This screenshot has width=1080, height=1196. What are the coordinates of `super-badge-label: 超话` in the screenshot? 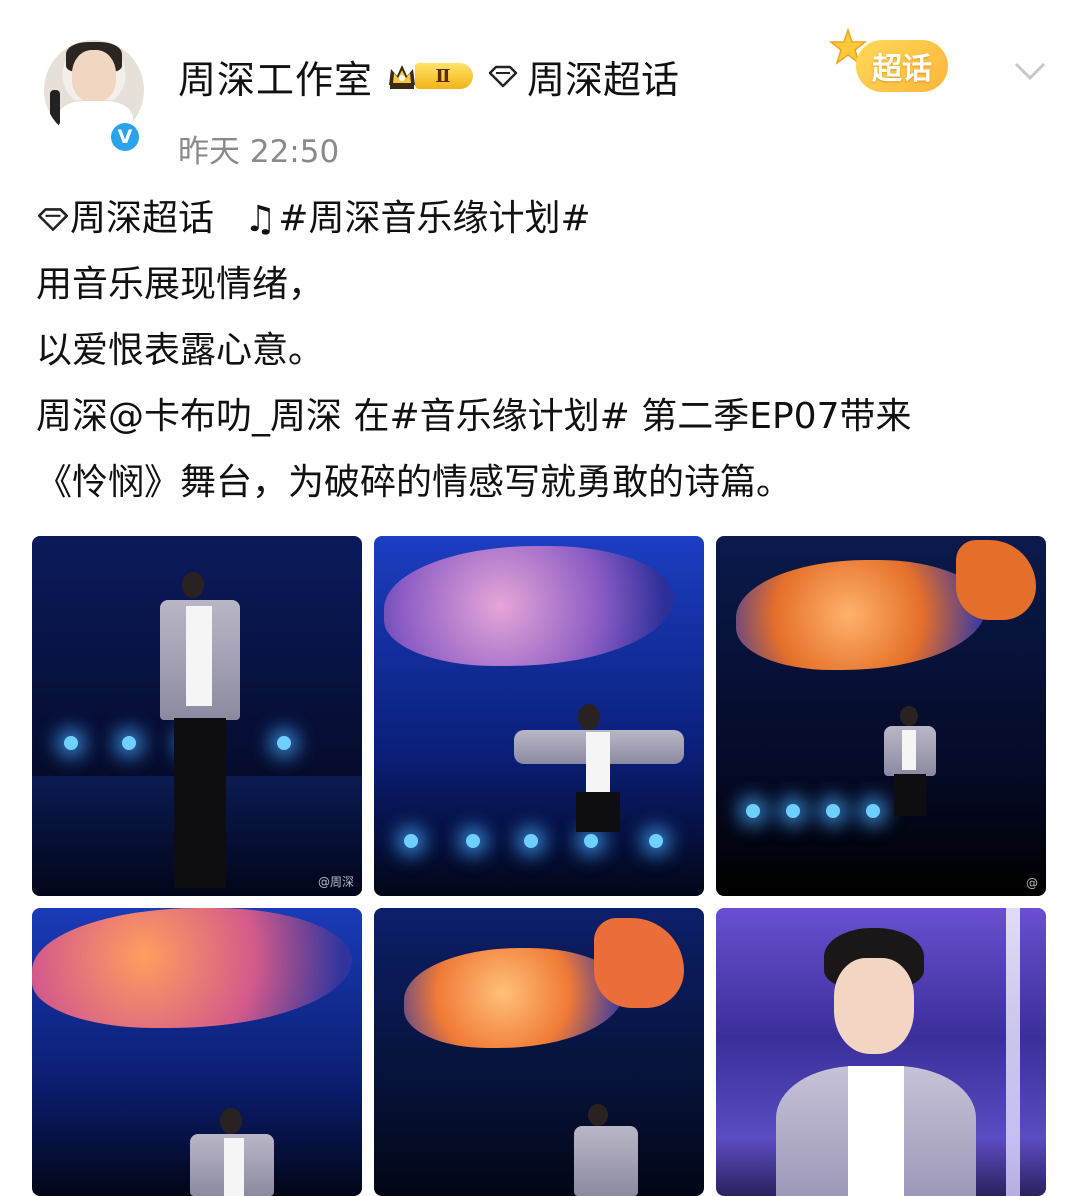 It's located at (902, 66).